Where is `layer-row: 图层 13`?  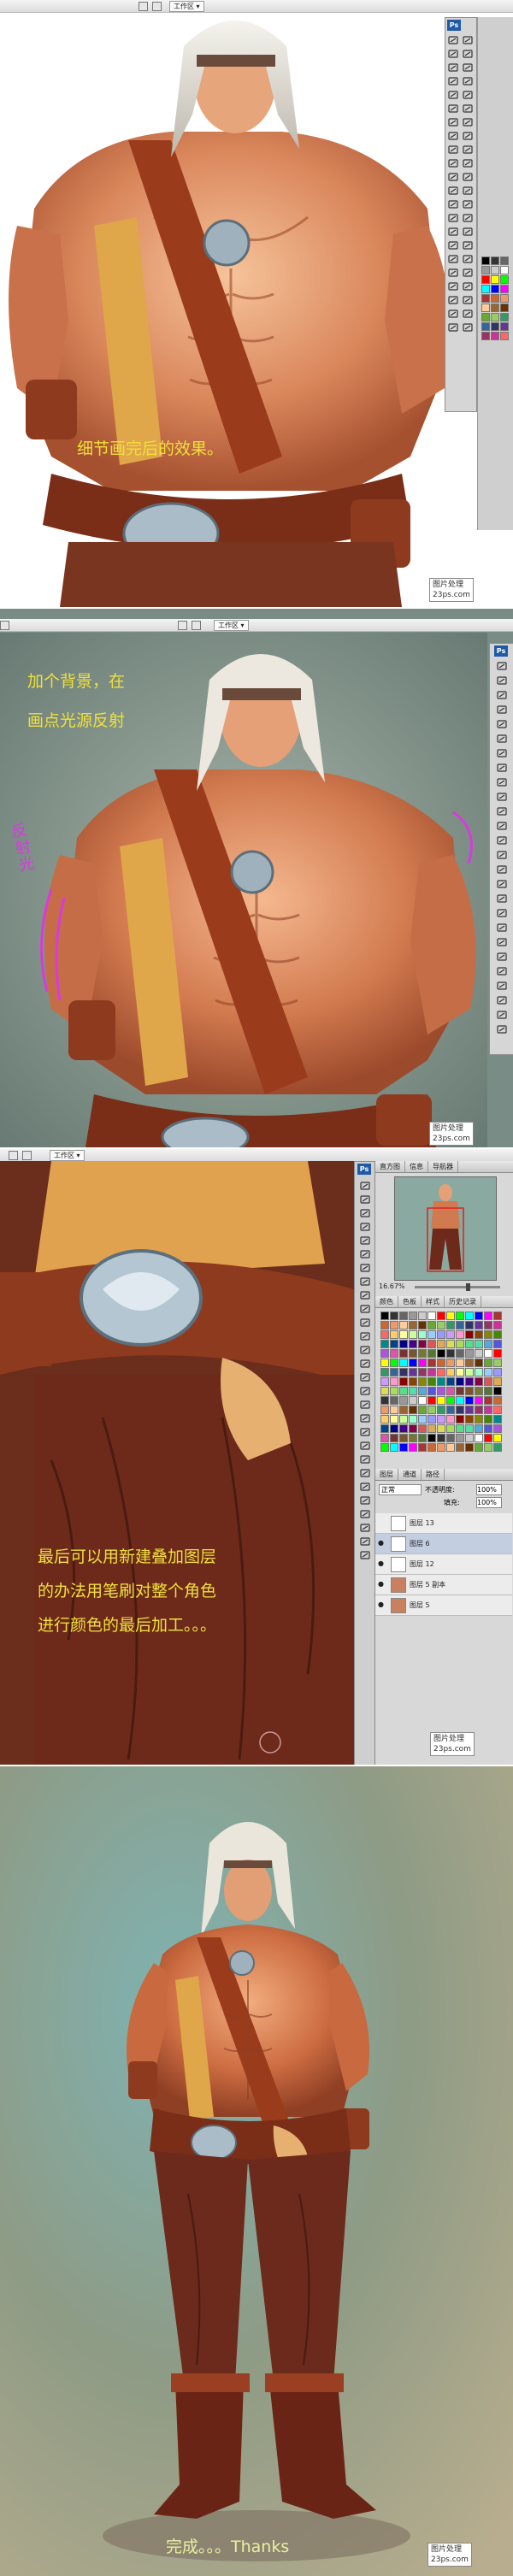
layer-row: 图层 13 is located at coordinates (443, 1523).